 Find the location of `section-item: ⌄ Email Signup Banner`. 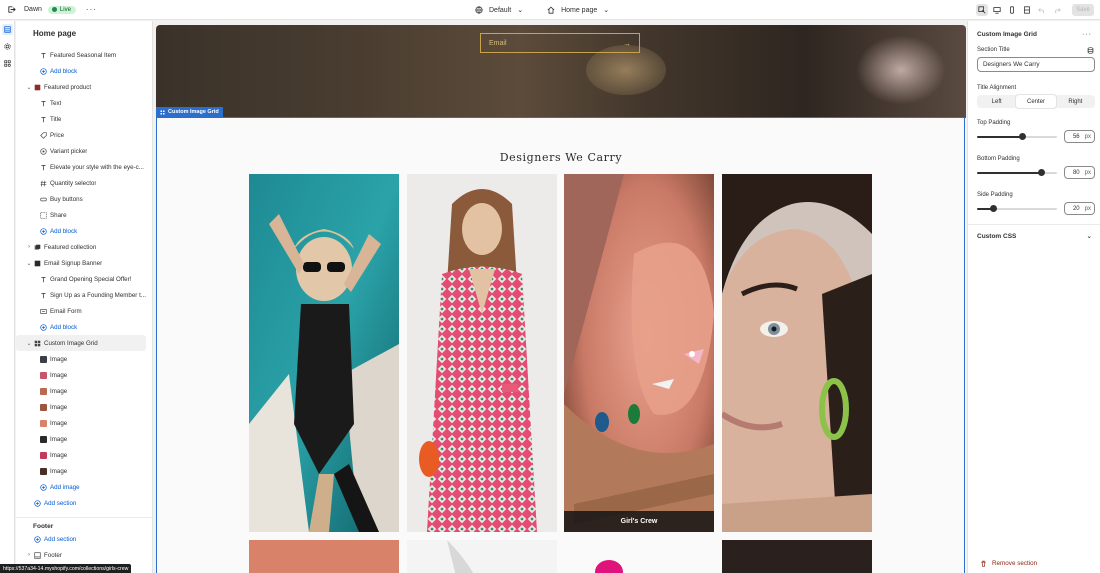

section-item: ⌄ Email Signup Banner is located at coordinates (84, 263).